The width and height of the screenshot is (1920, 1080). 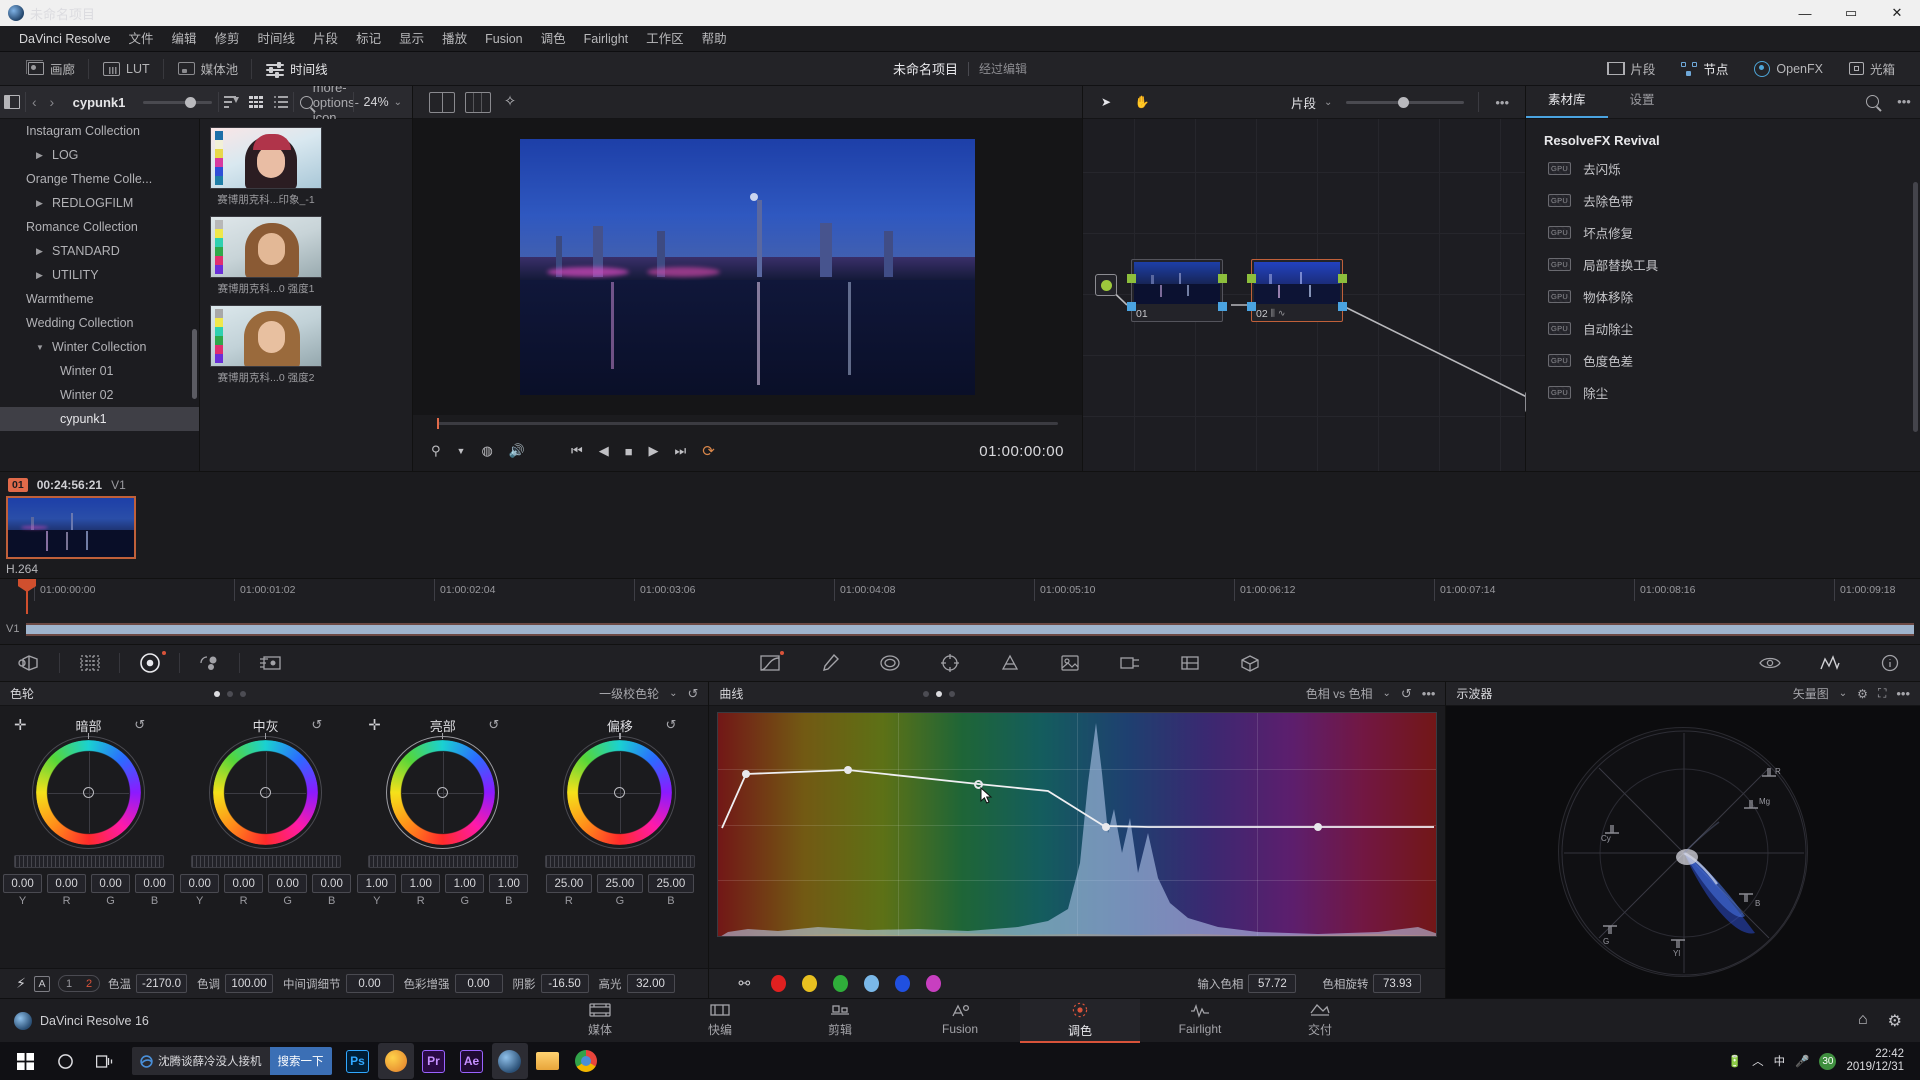 I want to click on timeline-toggle: 时间线, so click(x=297, y=69).